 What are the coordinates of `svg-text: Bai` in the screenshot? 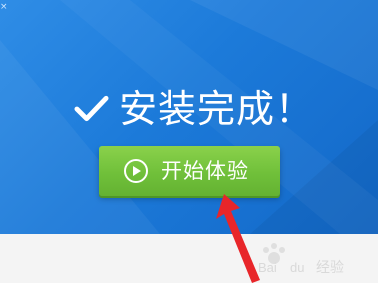 It's located at (267, 267).